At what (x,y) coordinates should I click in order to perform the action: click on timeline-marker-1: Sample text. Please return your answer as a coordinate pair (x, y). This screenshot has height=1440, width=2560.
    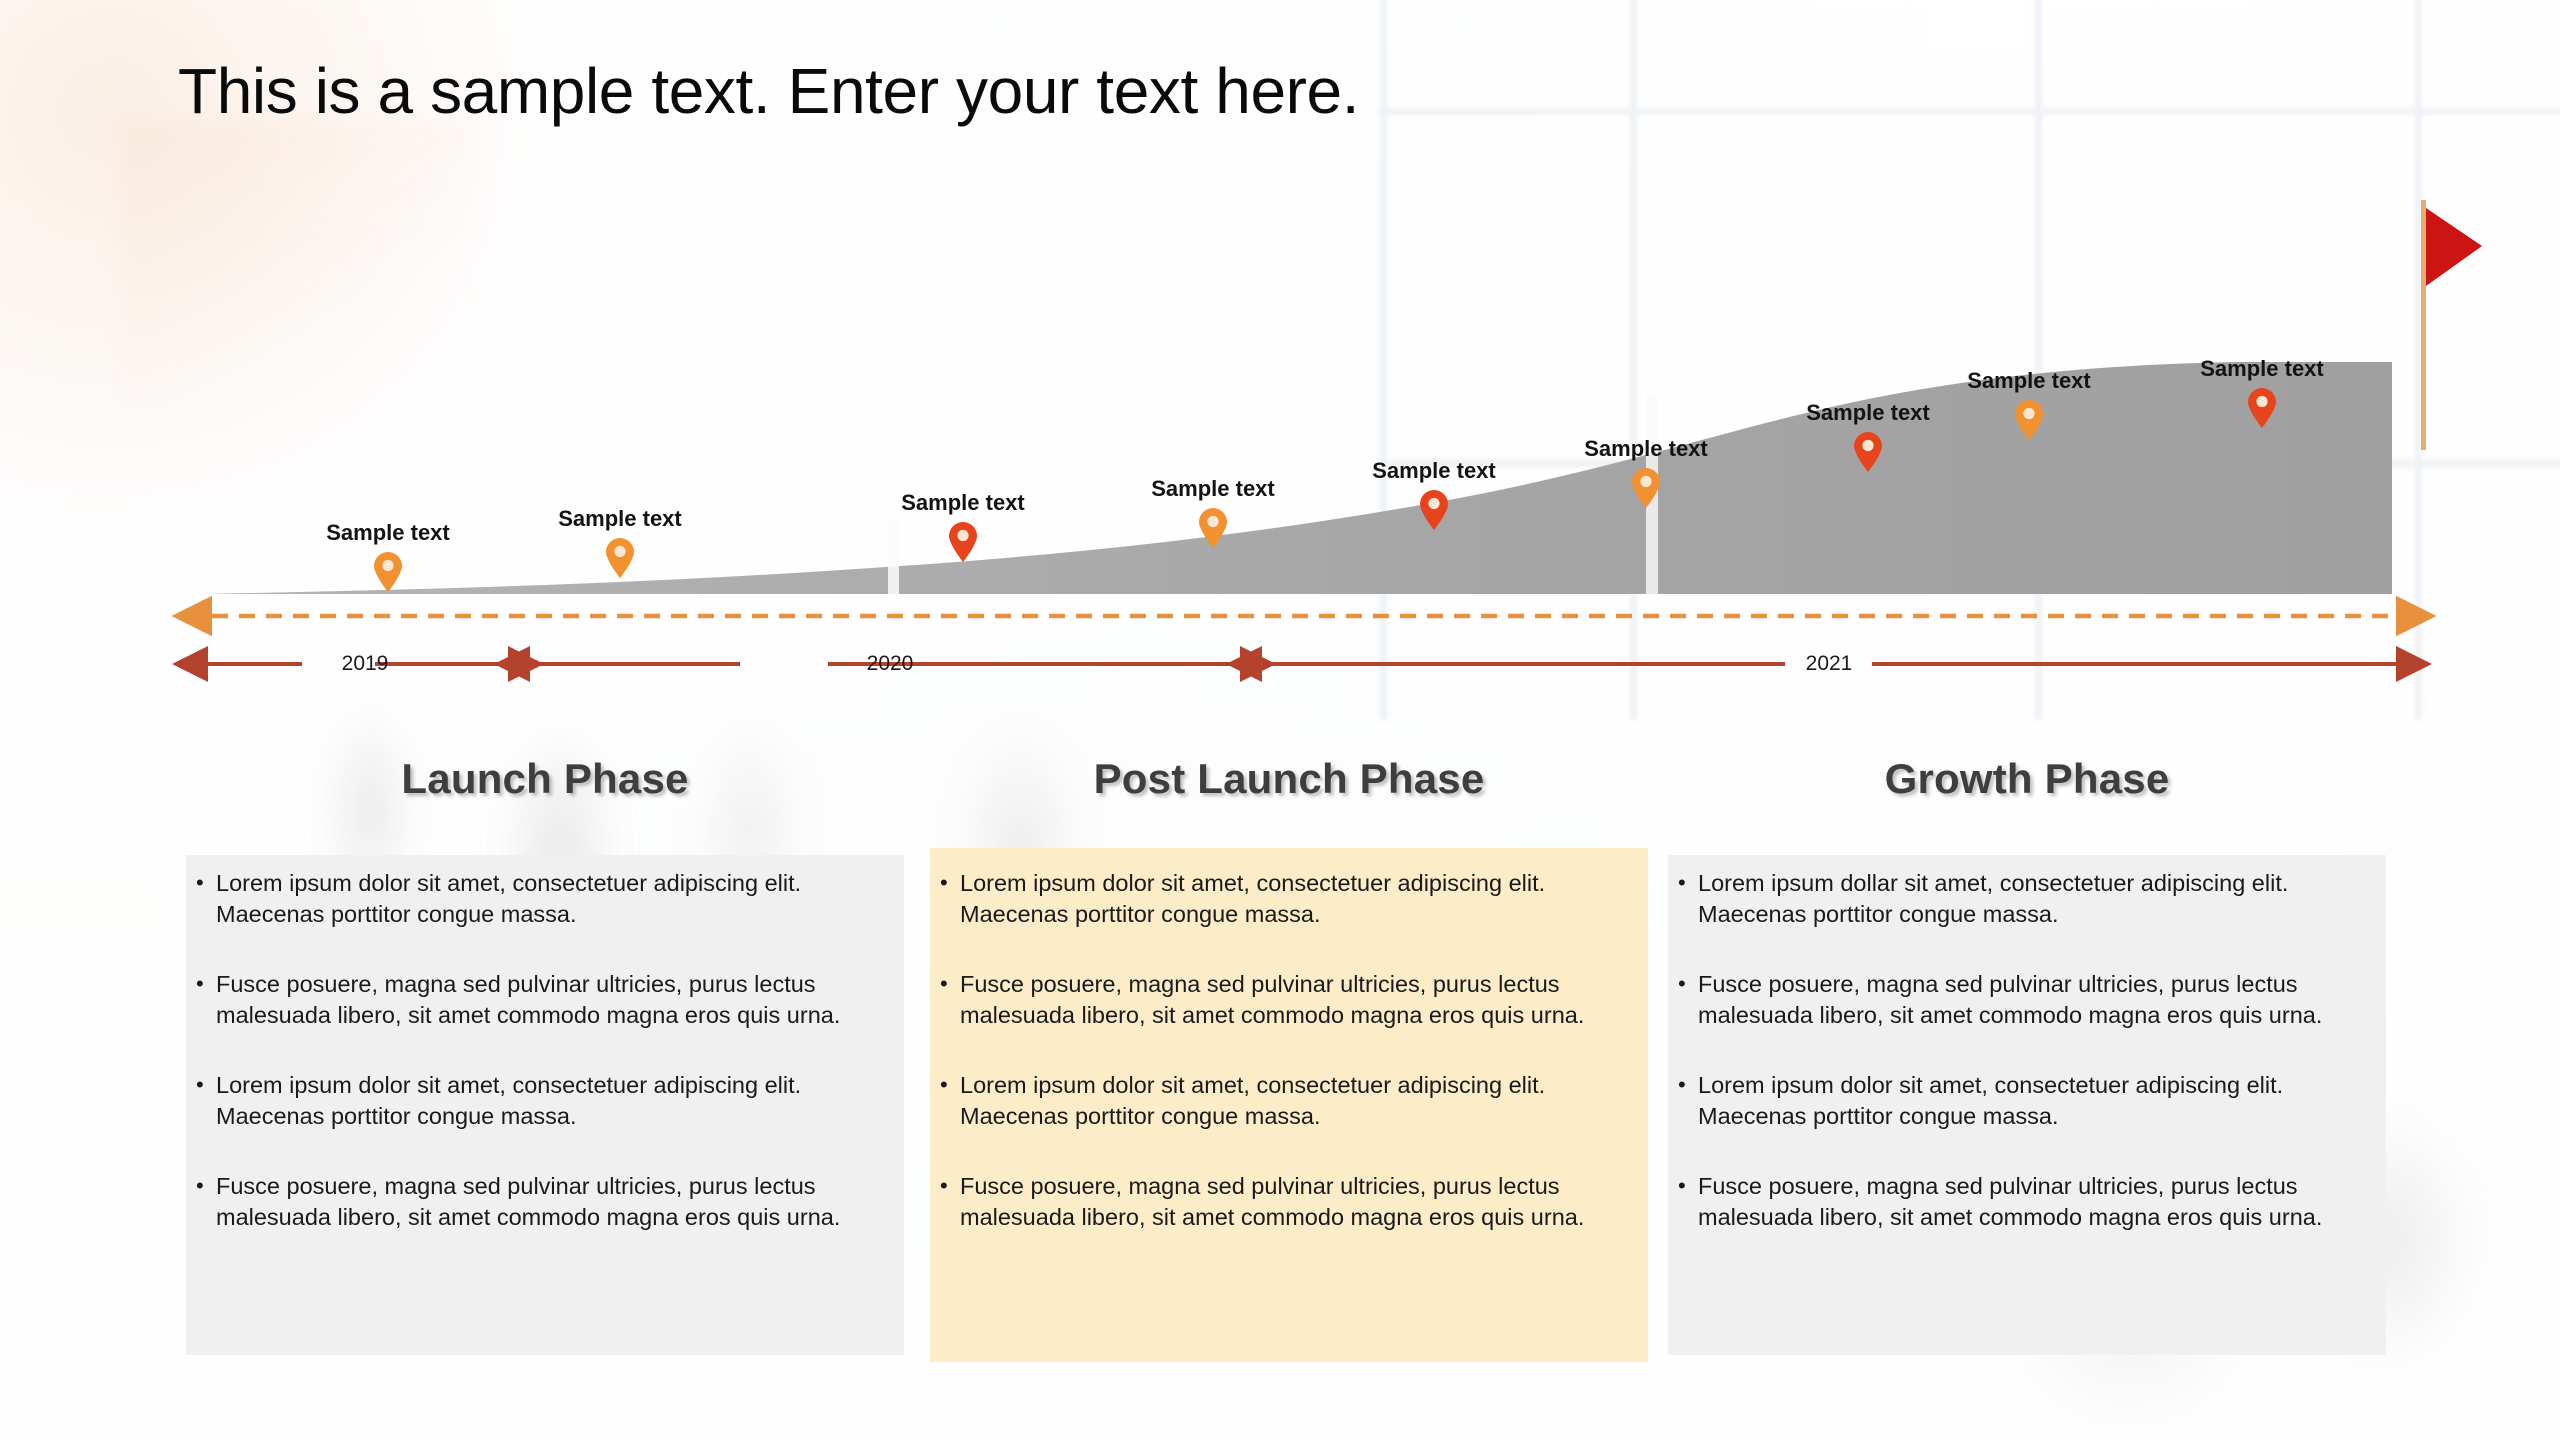
    Looking at the image, I should click on (388, 556).